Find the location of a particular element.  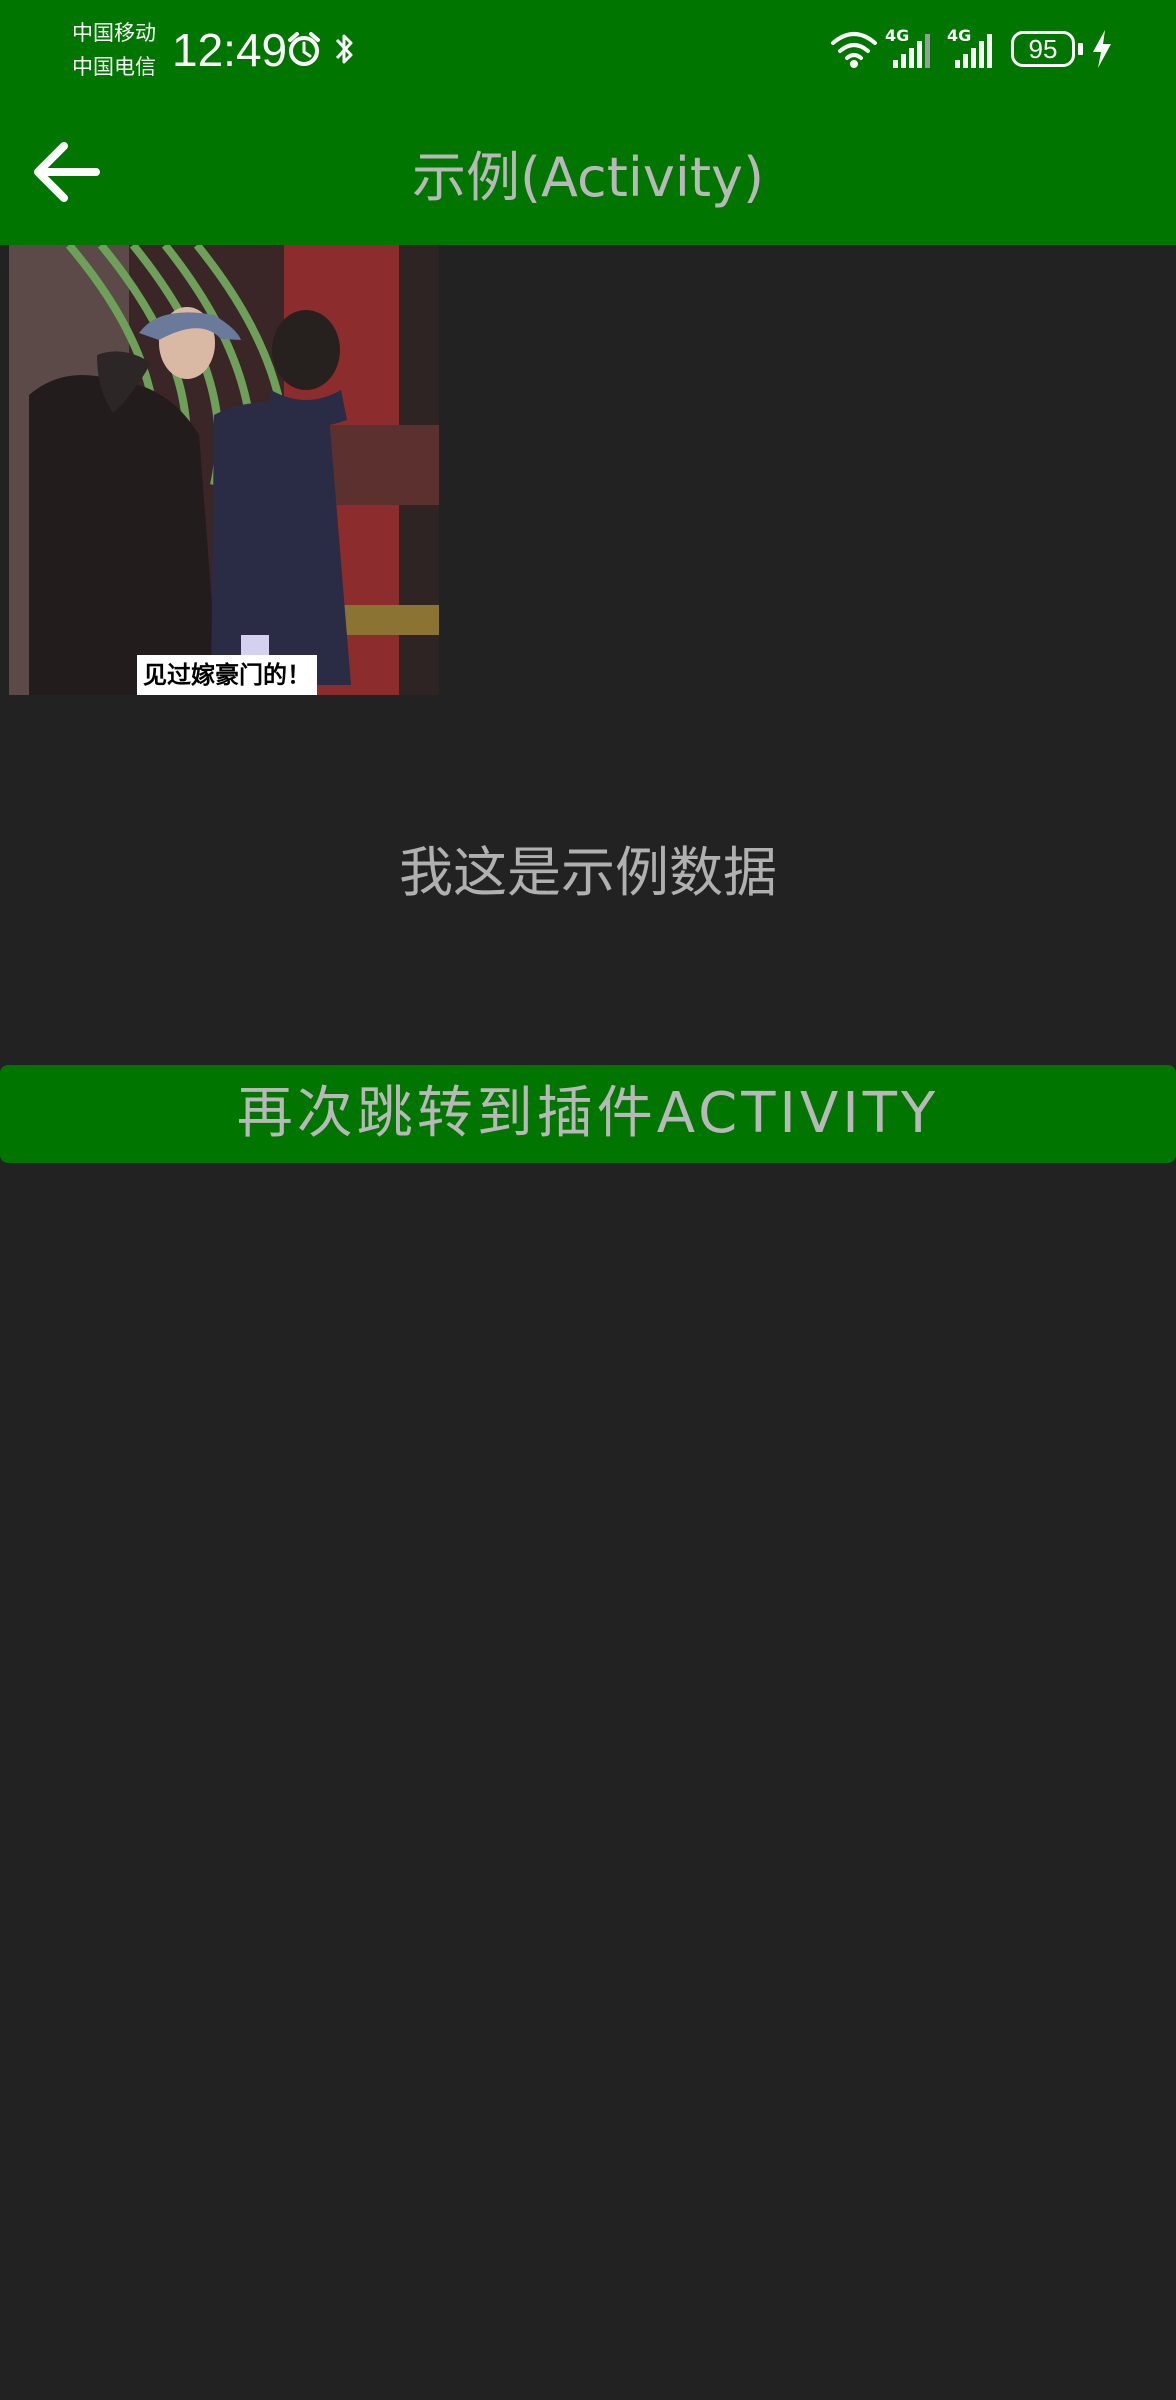

toolbar: 示例(Activity) is located at coordinates (588, 172).